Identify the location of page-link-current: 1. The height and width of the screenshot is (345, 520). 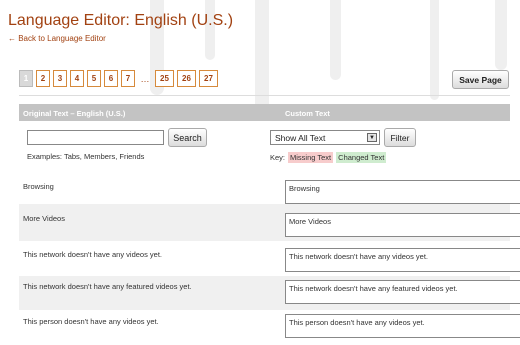
(26, 78).